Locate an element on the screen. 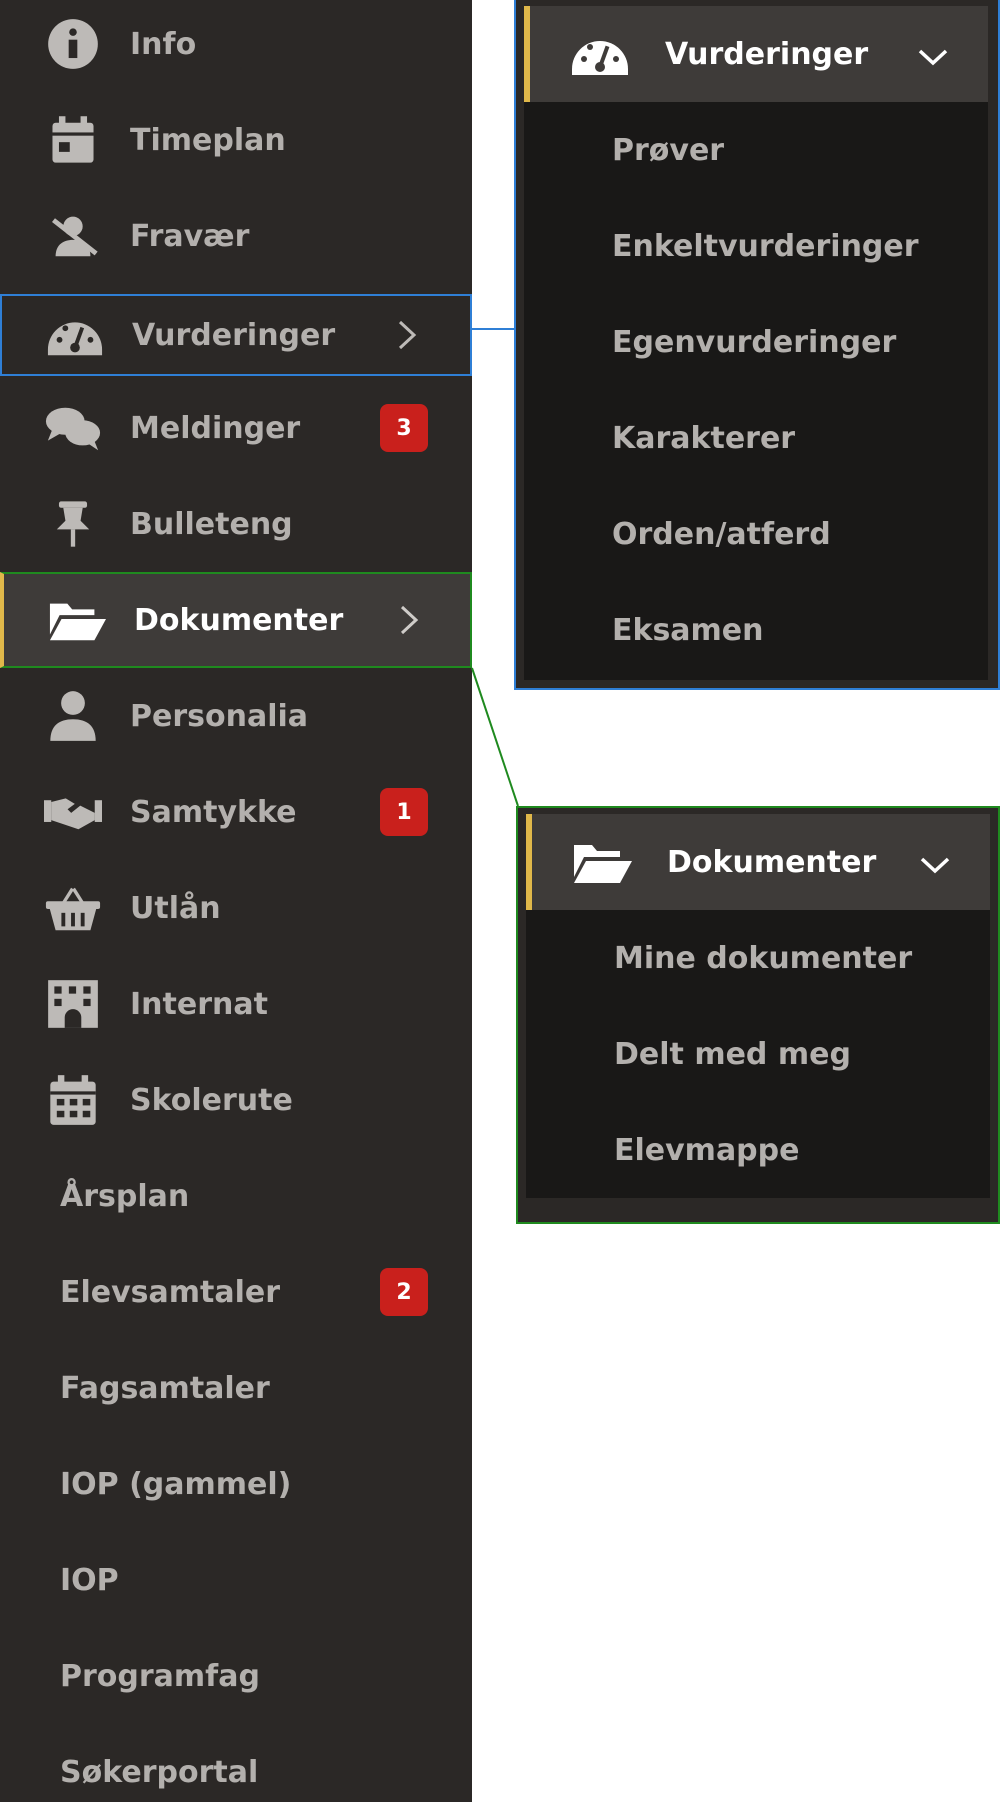 The height and width of the screenshot is (1820, 1000). sidebar-item-fravaer: Fravær is located at coordinates (236, 236).